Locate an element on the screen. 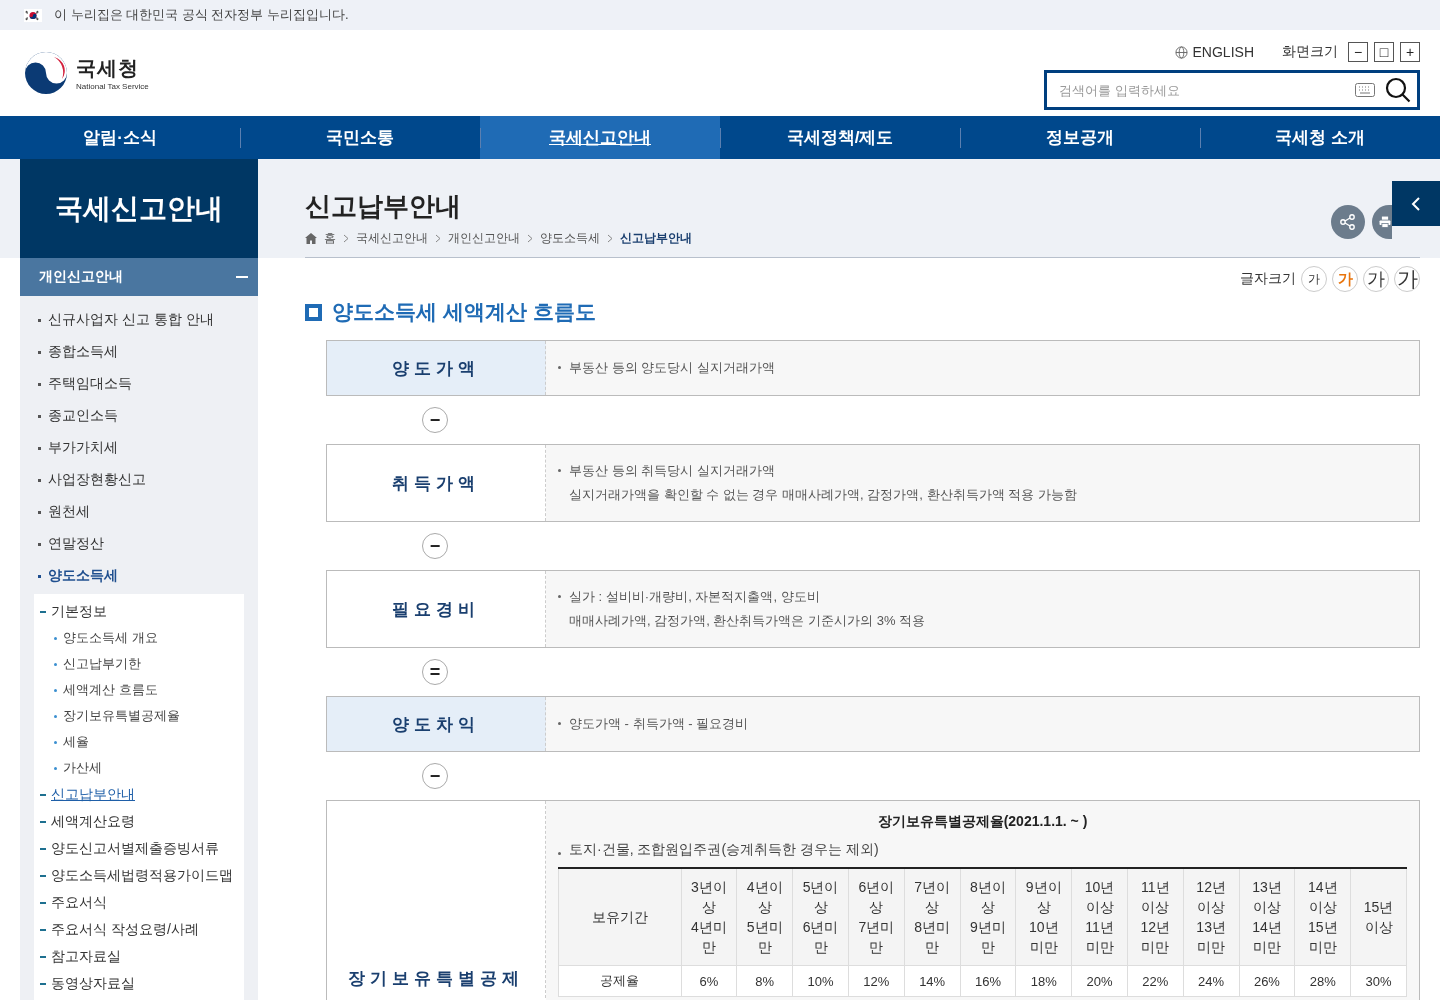  sidebar-subitem: 양도신고서별제출증빙서류 is located at coordinates (135, 848).